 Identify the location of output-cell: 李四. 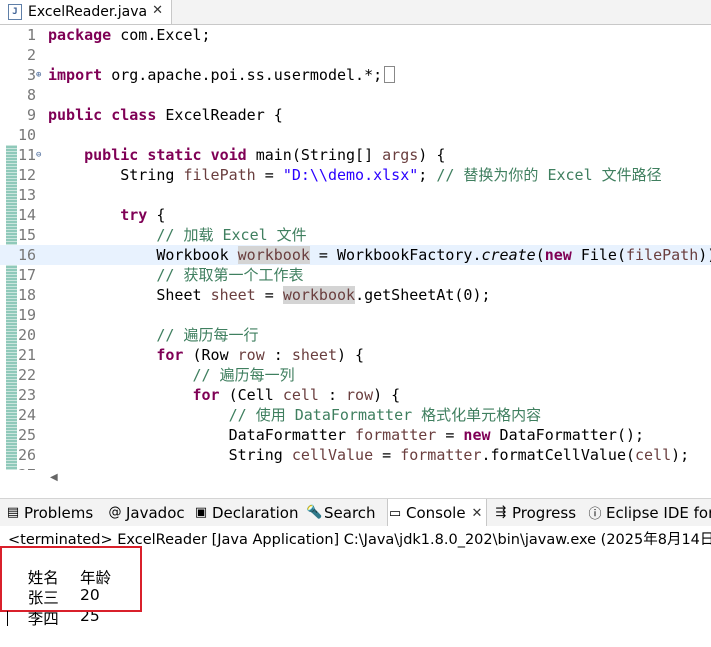
(43, 619).